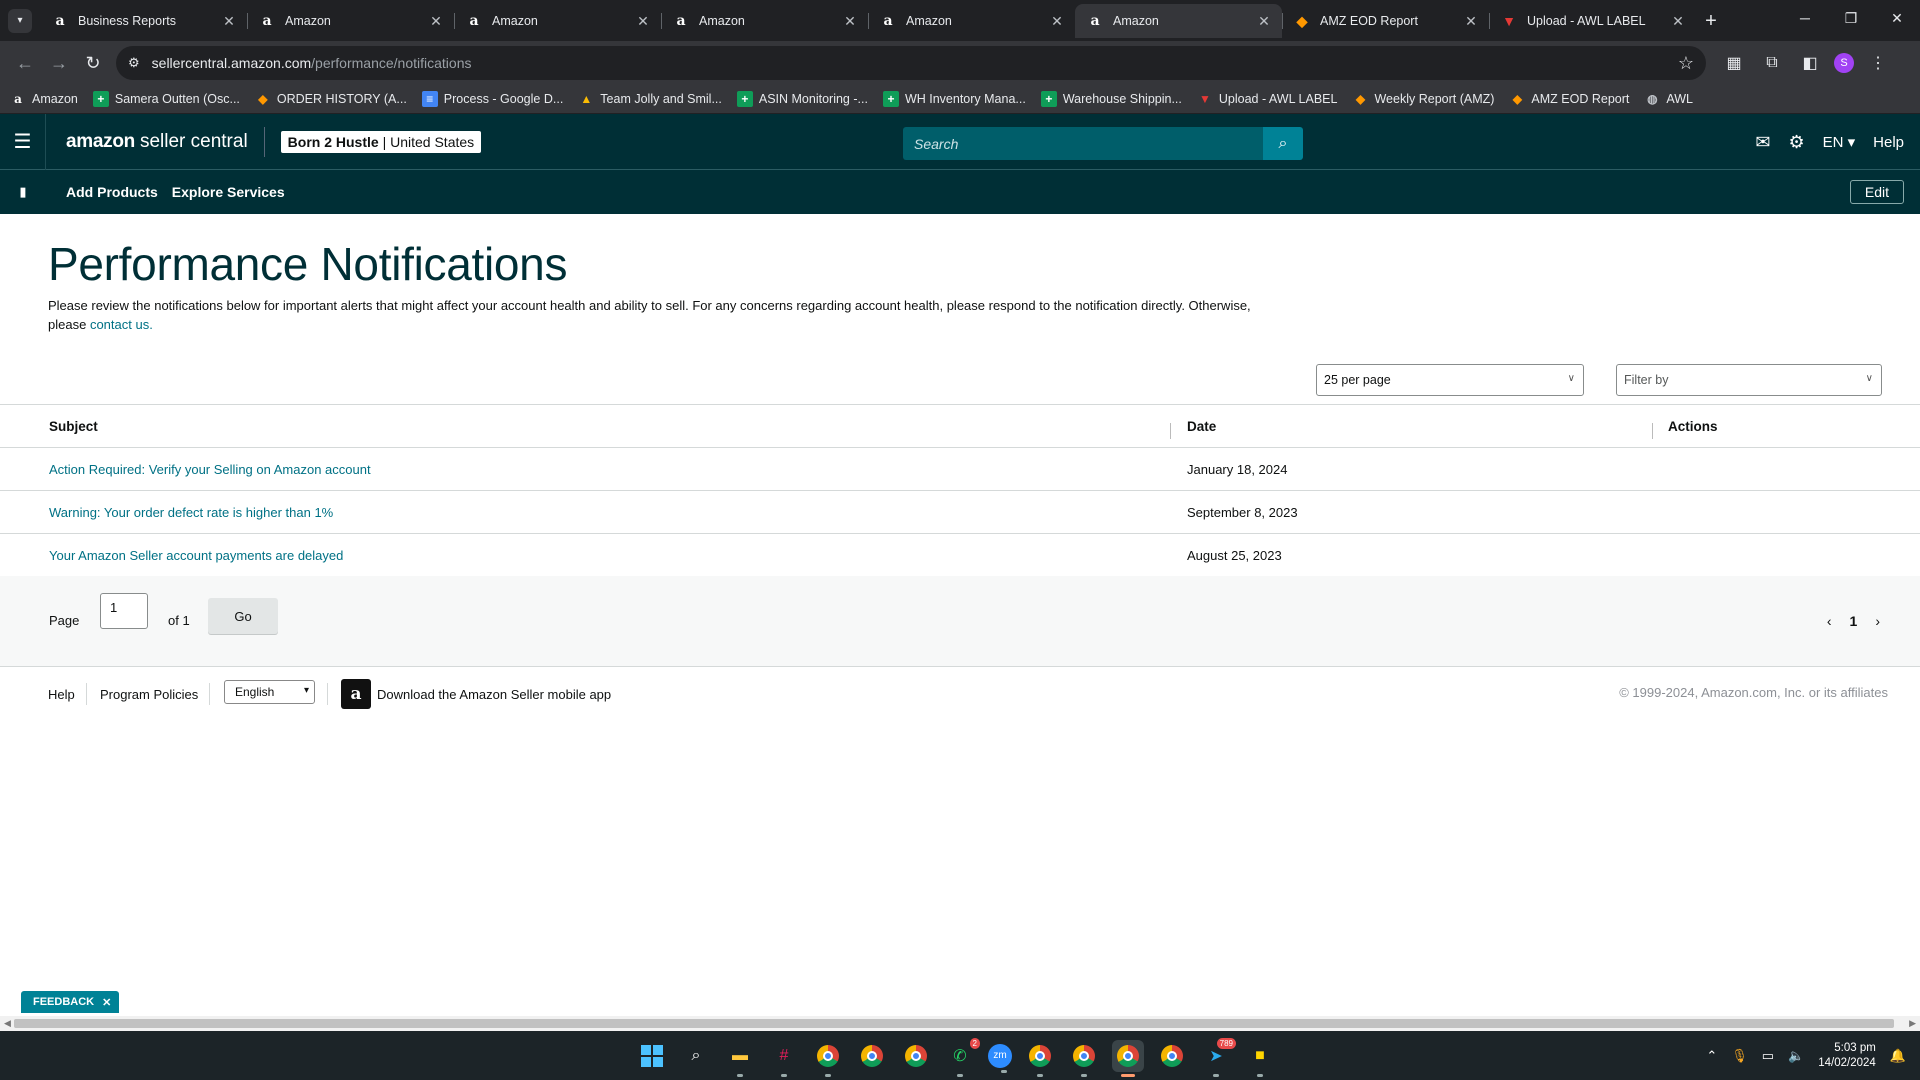 Image resolution: width=1920 pixels, height=1080 pixels. I want to click on column-header-date: Date, so click(1411, 429).